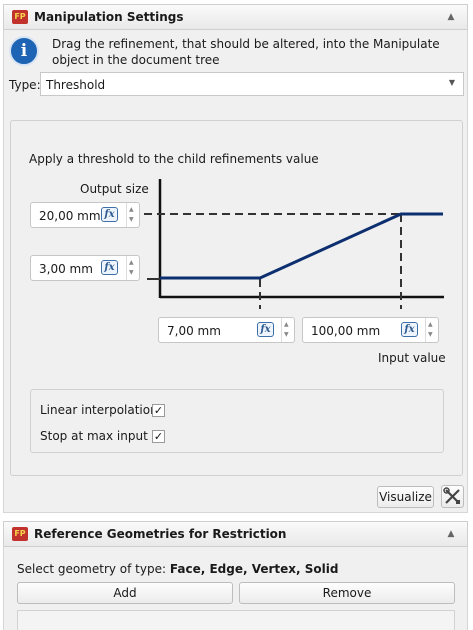 The width and height of the screenshot is (473, 630). I want to click on select-geometry-prefix: Select geometry of type:, so click(92, 569).